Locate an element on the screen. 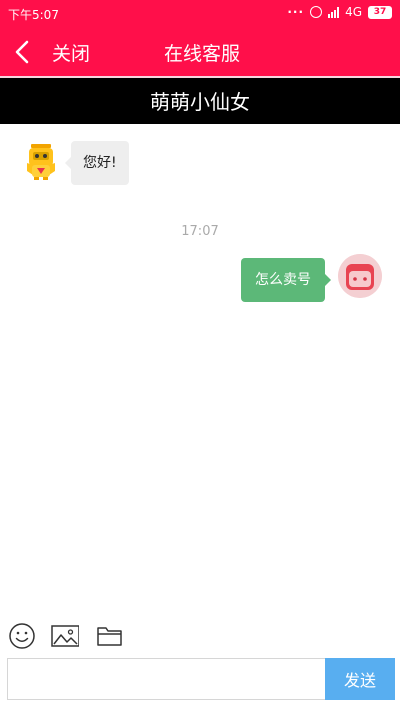 The width and height of the screenshot is (400, 711). status-icons: ··· 4G 37 is located at coordinates (339, 12).